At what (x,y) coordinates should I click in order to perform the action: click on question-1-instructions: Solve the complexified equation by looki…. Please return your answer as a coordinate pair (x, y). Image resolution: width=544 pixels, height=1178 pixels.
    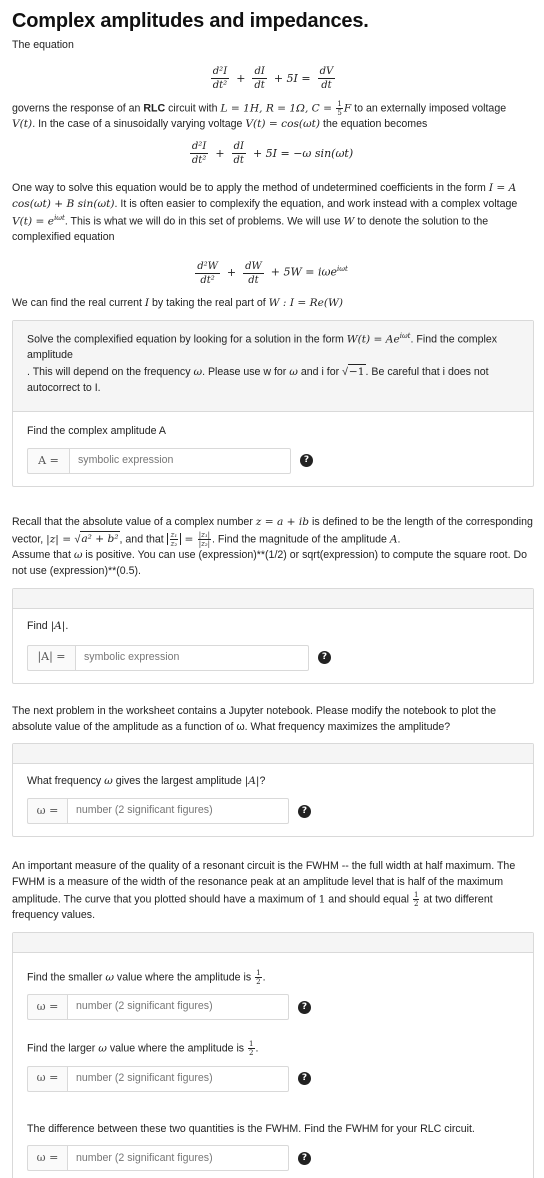
    Looking at the image, I should click on (273, 366).